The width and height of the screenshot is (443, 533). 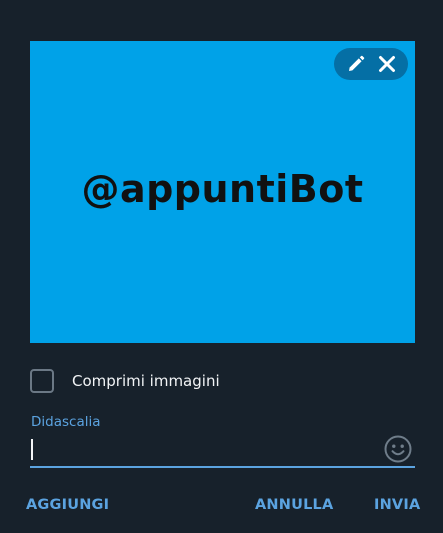 I want to click on edit-image-button, so click(x=356, y=64).